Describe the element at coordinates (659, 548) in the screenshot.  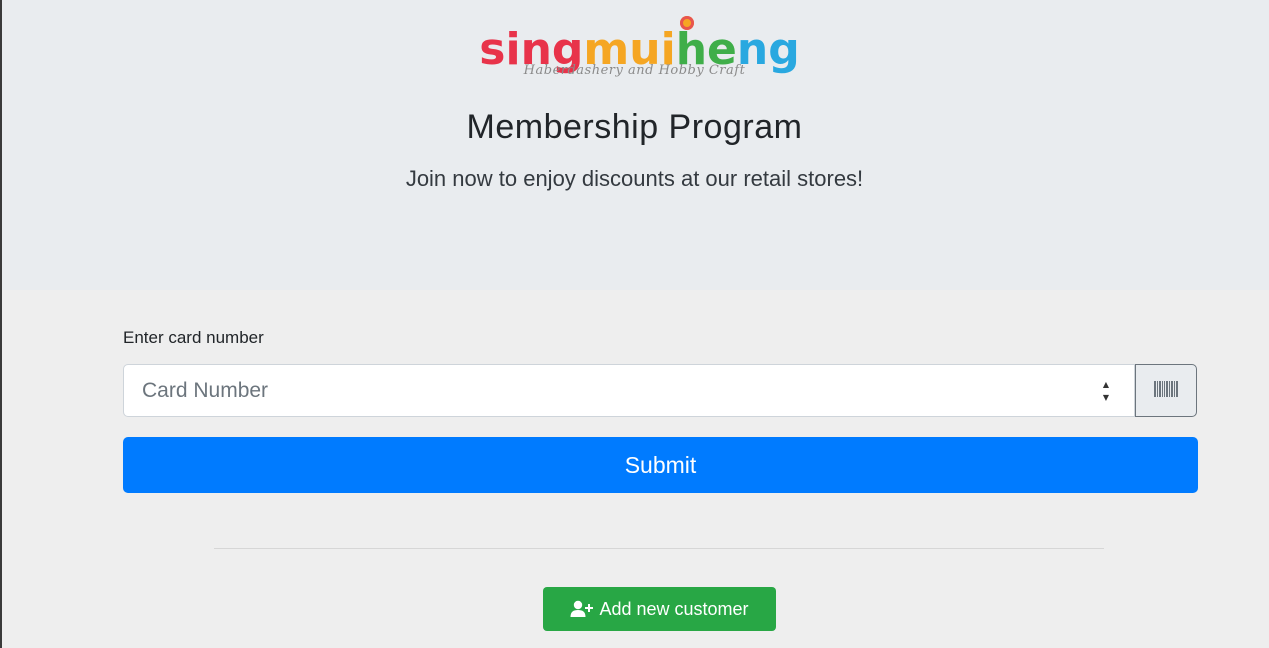
I see `section-divider` at that location.